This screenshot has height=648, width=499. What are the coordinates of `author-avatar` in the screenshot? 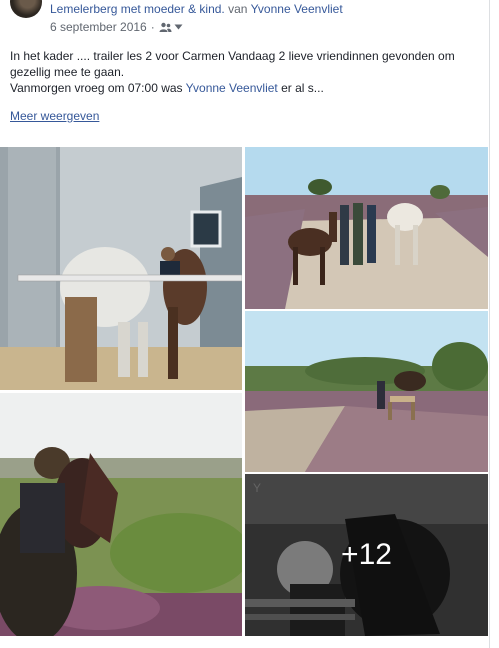 It's located at (26, 9).